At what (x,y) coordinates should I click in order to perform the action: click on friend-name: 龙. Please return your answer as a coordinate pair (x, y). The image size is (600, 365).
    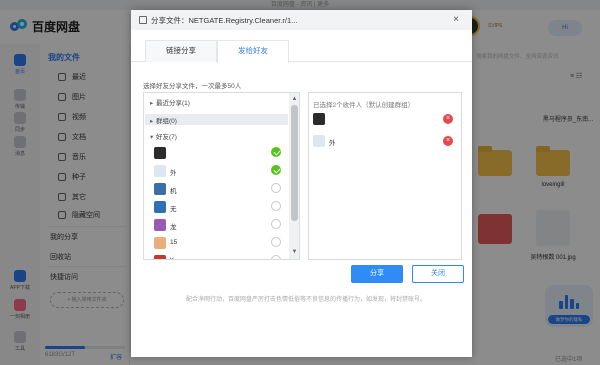
    Looking at the image, I should click on (173, 227).